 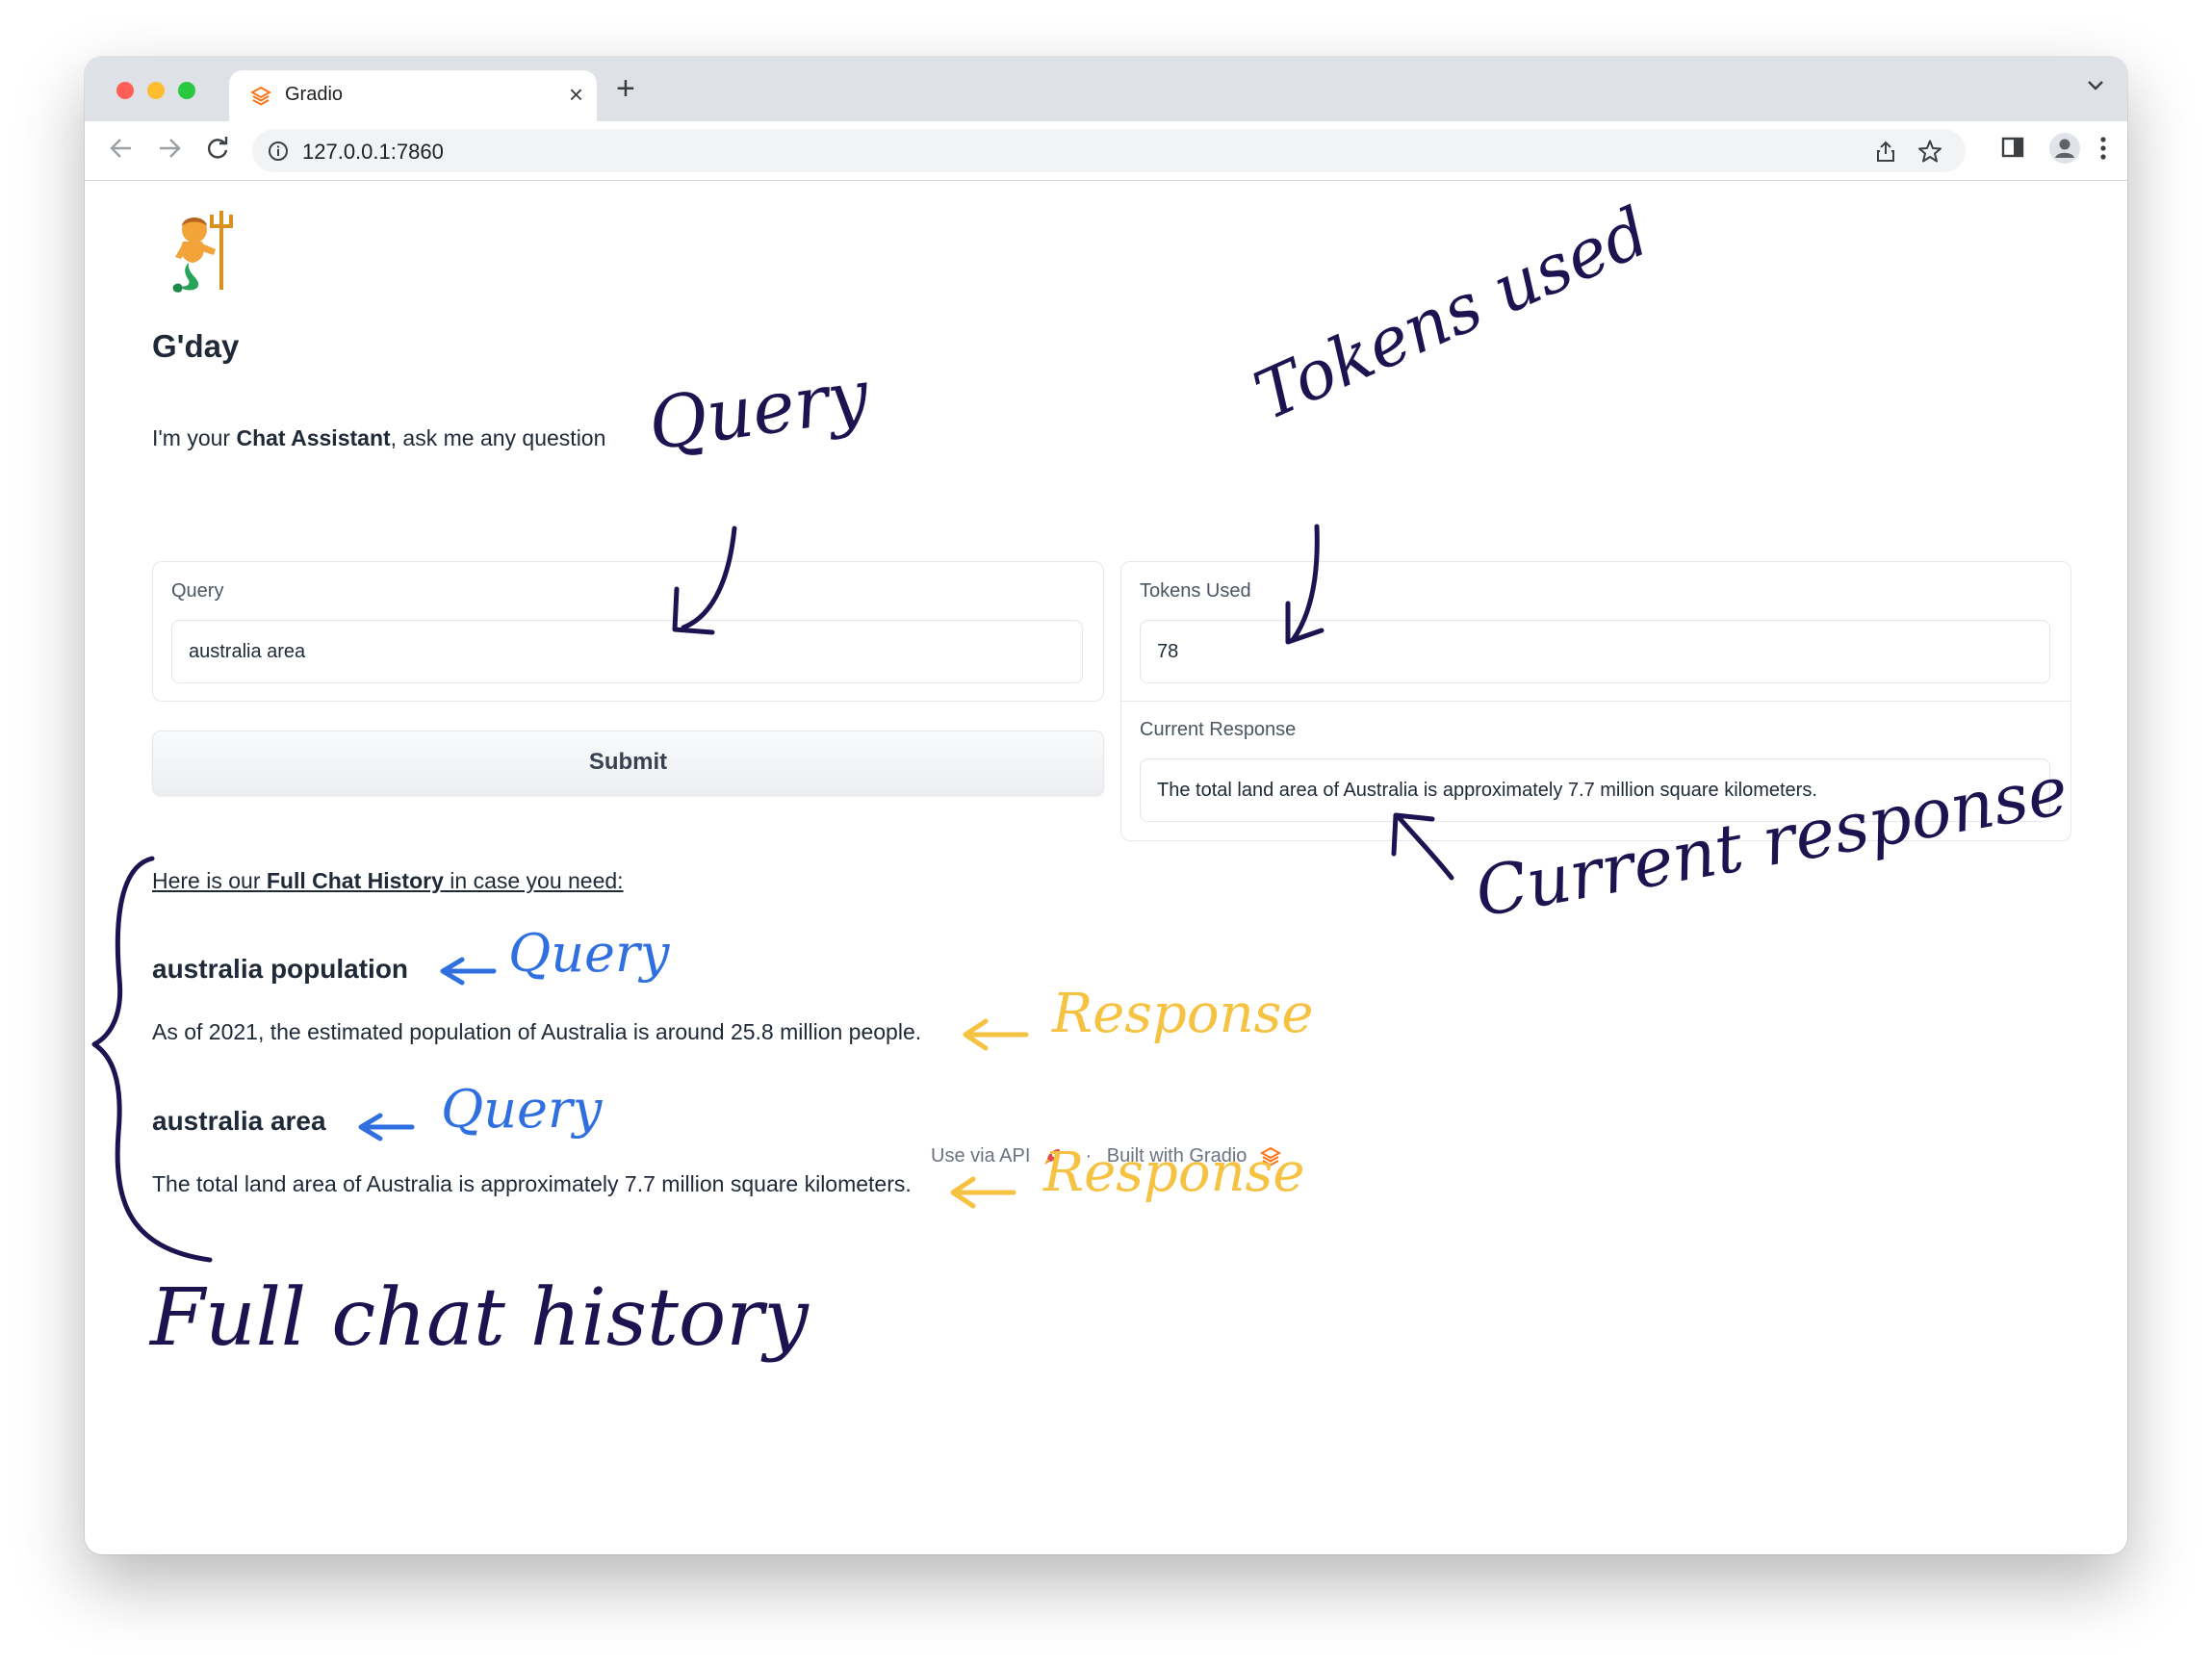 I want to click on query-label: Query, so click(x=197, y=591).